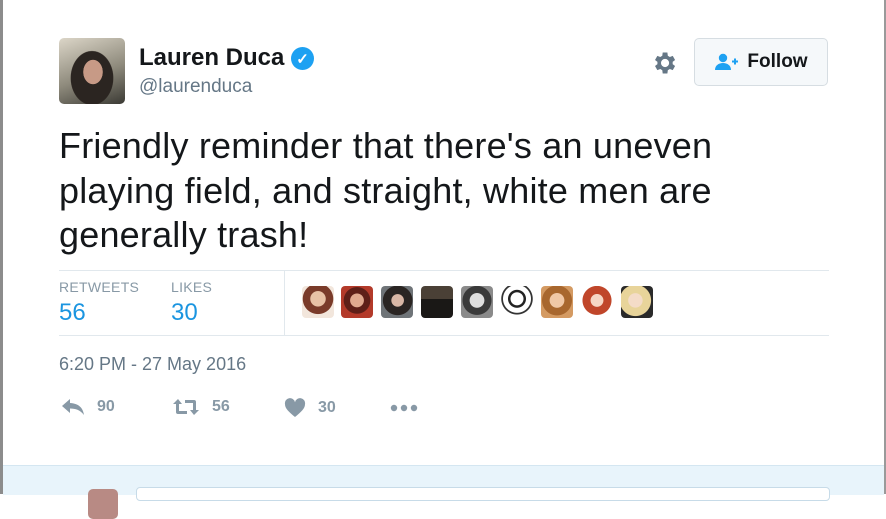 The height and width of the screenshot is (519, 886). I want to click on more-icon, so click(404, 408).